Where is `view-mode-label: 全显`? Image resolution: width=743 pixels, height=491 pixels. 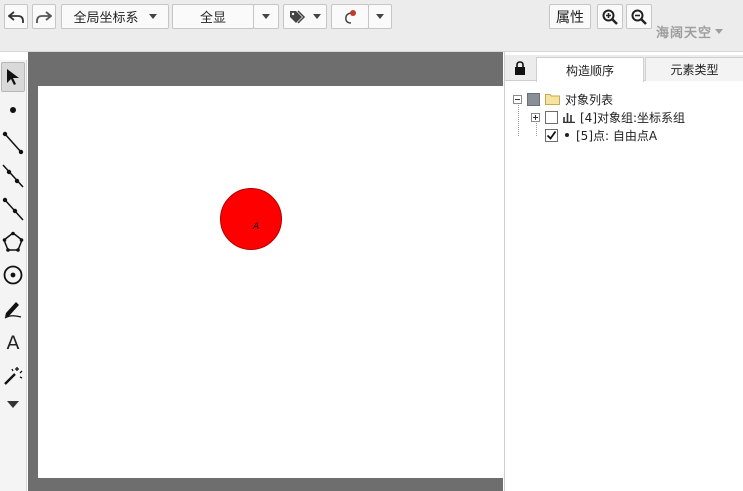
view-mode-label: 全显 is located at coordinates (212, 18).